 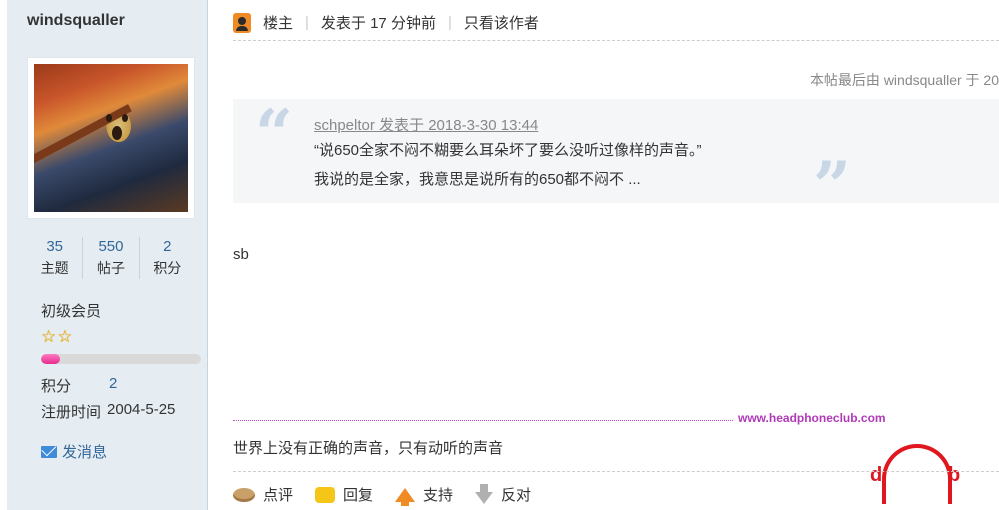 What do you see at coordinates (501, 22) in the screenshot?
I see `only-author-link: 只看该作者` at bounding box center [501, 22].